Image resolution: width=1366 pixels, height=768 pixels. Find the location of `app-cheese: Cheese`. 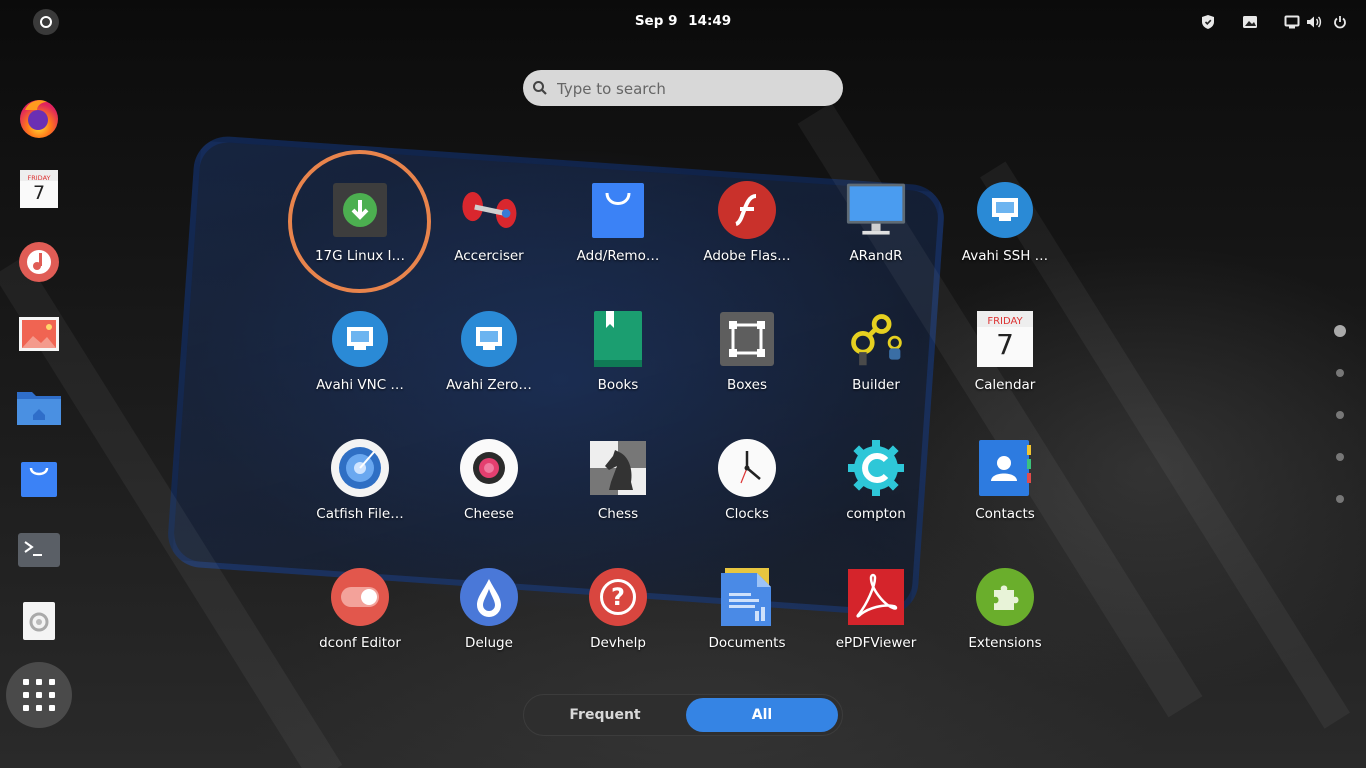

app-cheese: Cheese is located at coordinates (489, 493).